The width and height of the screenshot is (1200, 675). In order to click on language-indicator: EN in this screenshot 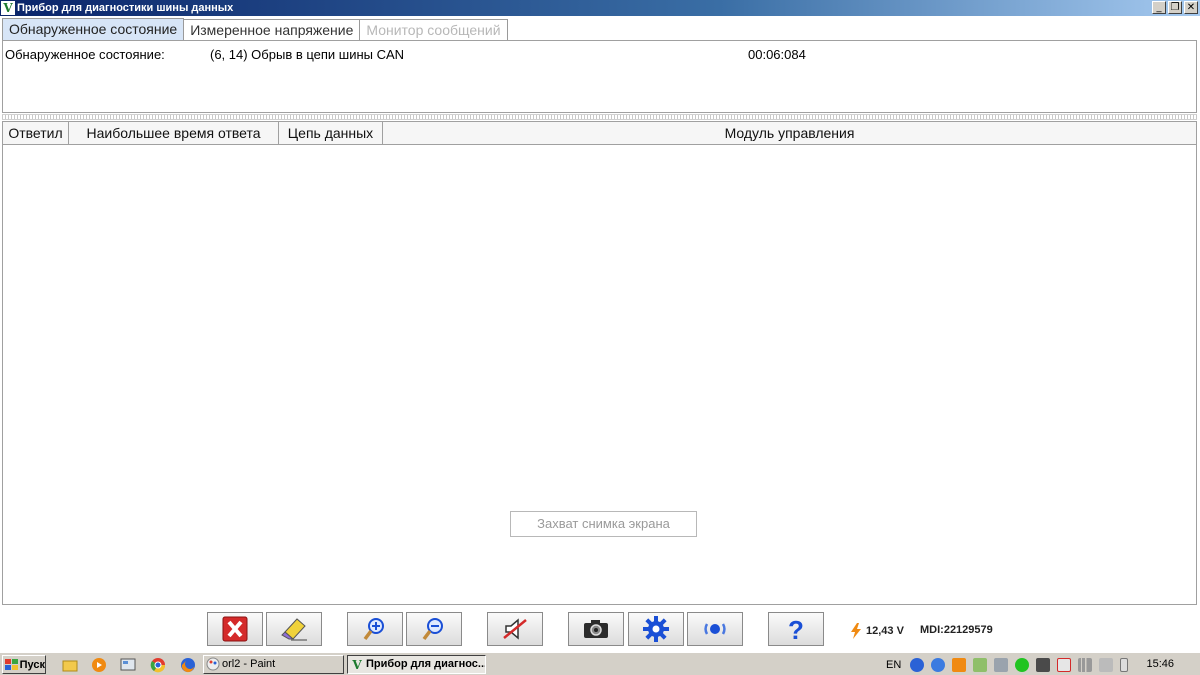, I will do `click(898, 665)`.